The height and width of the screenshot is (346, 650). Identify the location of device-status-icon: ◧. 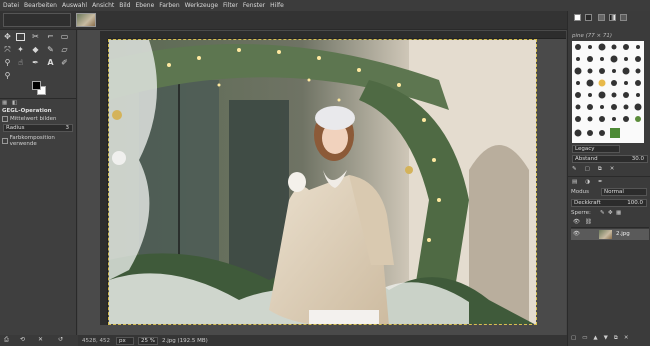
(14, 103).